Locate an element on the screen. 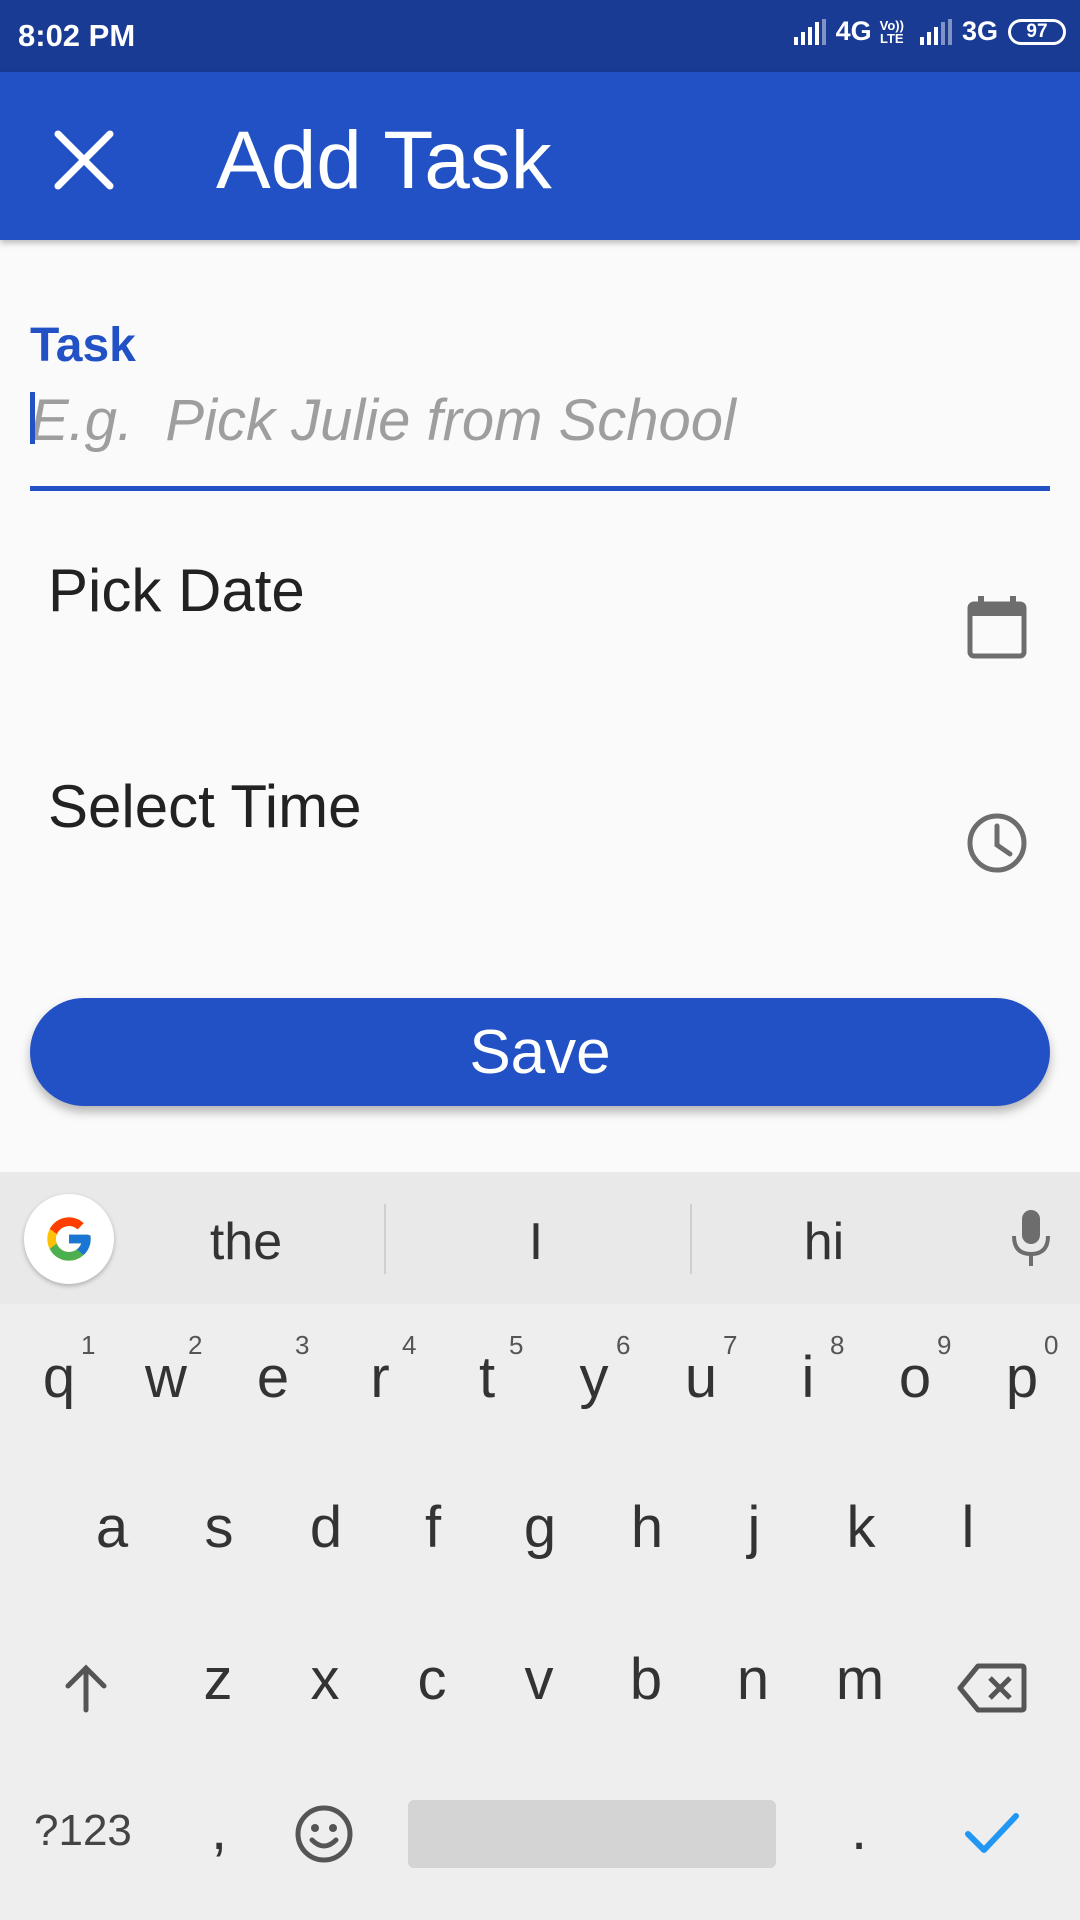 The width and height of the screenshot is (1080, 1920). key-b: b is located at coordinates (646, 1679).